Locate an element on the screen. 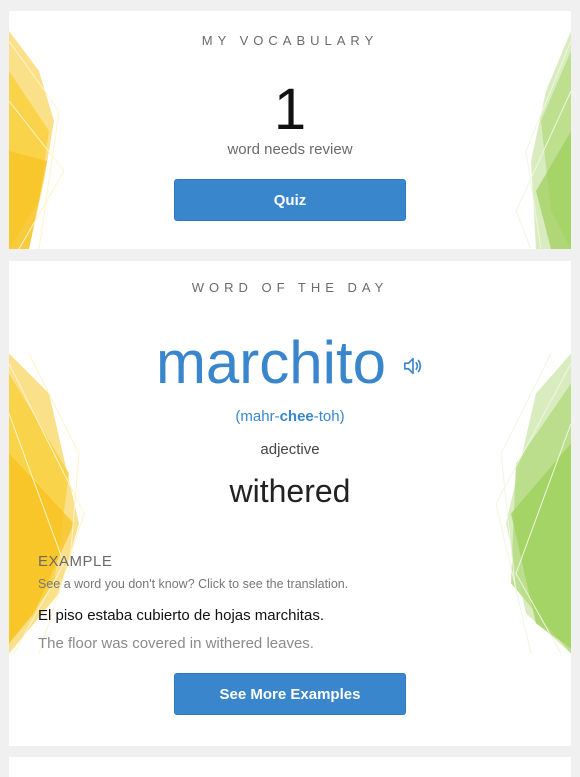 Image resolution: width=580 pixels, height=777 pixels. pronunciation-post: -toh) is located at coordinates (329, 416).